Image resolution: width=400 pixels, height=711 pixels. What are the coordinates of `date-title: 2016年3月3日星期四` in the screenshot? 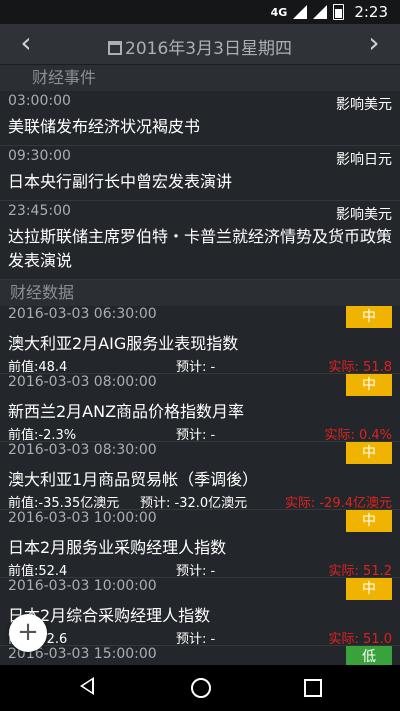 It's located at (200, 46).